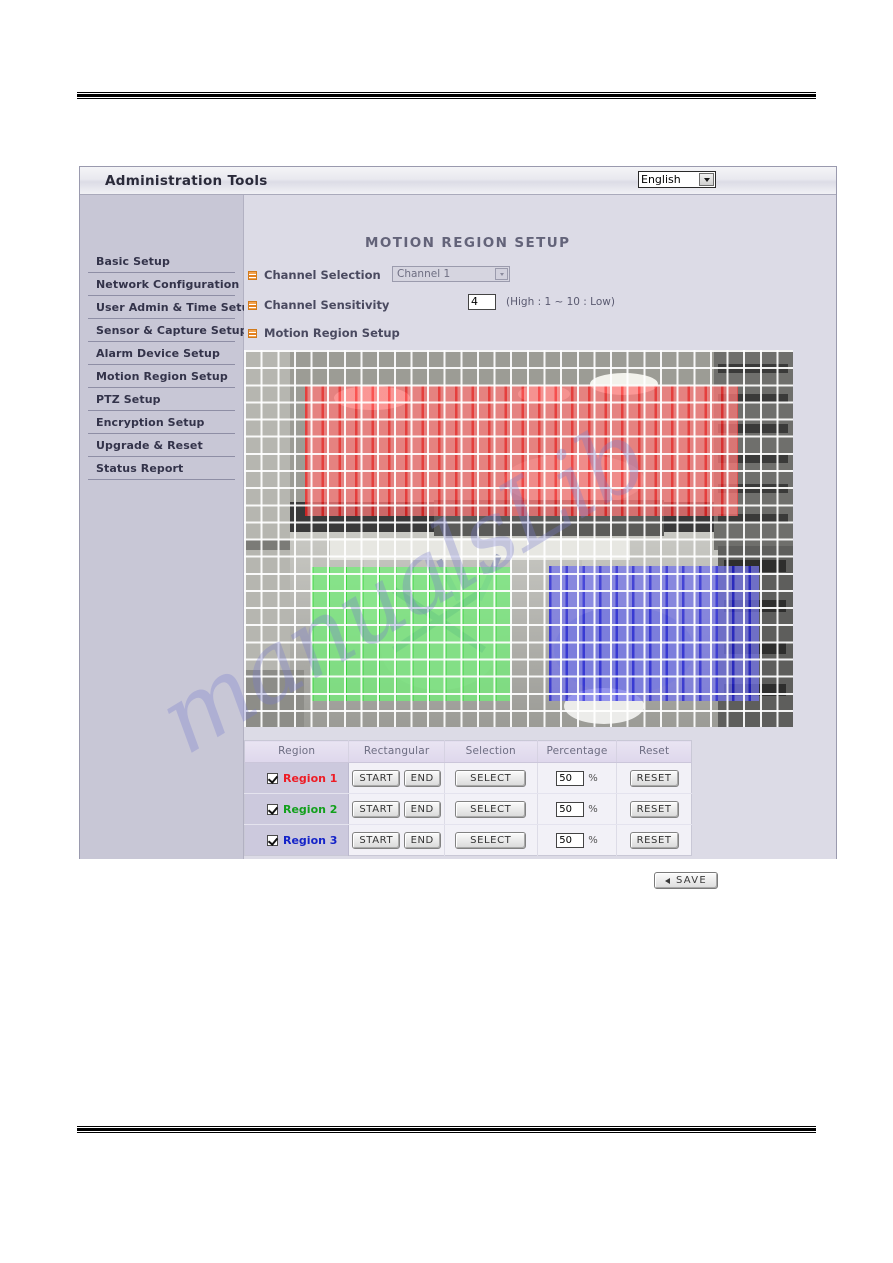 Image resolution: width=893 pixels, height=1263 pixels. I want to click on region-cell: Region 2, so click(297, 809).